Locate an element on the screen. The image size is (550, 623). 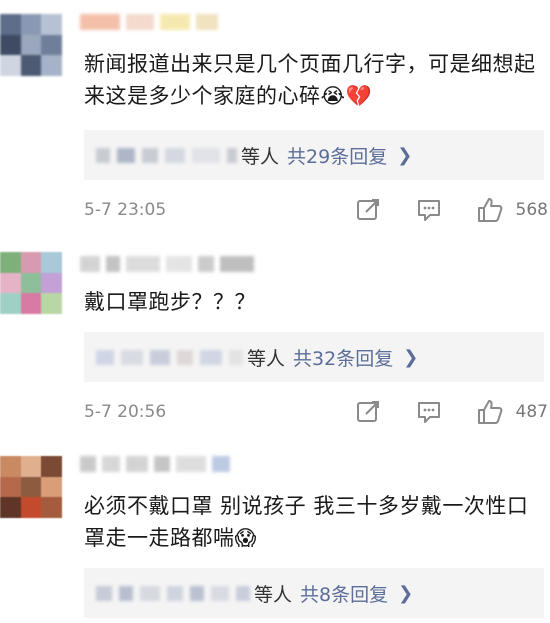
reply-summary: 等人 共32条回复 ❯ is located at coordinates (314, 357).